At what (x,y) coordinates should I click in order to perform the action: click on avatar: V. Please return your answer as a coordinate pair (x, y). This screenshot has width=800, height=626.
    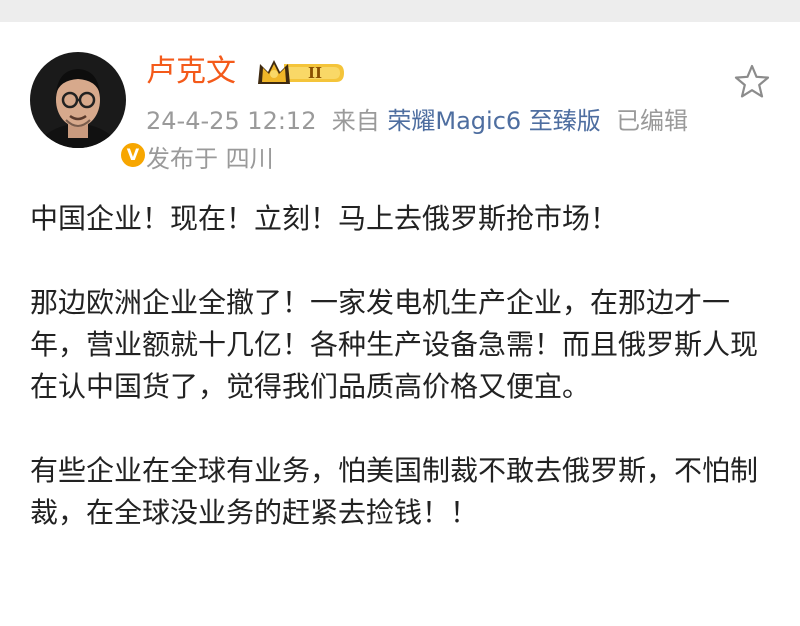
    Looking at the image, I should click on (89, 111).